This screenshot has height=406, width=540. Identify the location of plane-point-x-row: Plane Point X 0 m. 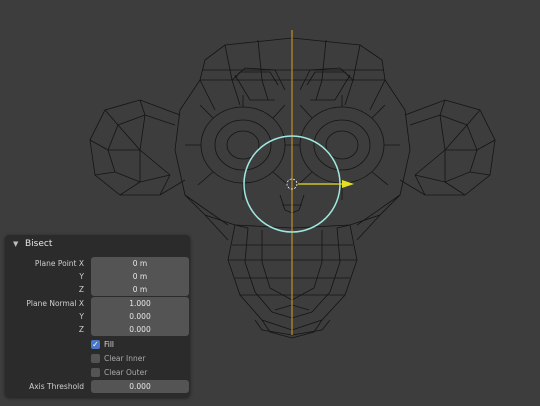
(97, 263).